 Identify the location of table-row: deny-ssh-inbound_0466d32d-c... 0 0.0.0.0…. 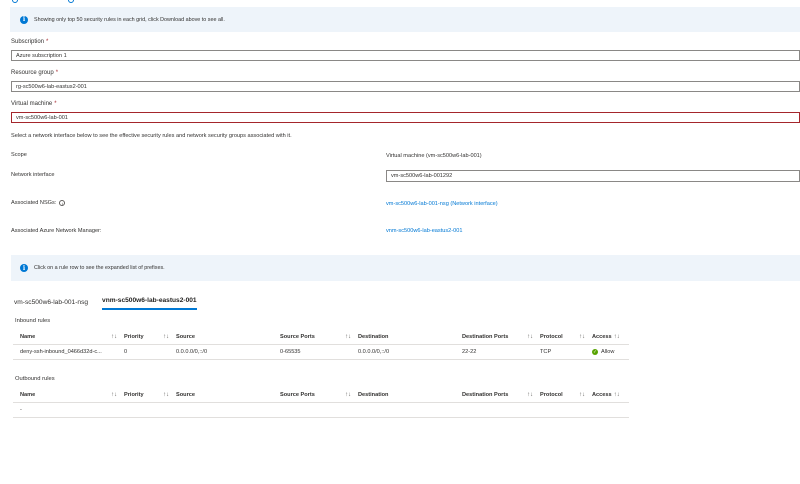
(321, 352).